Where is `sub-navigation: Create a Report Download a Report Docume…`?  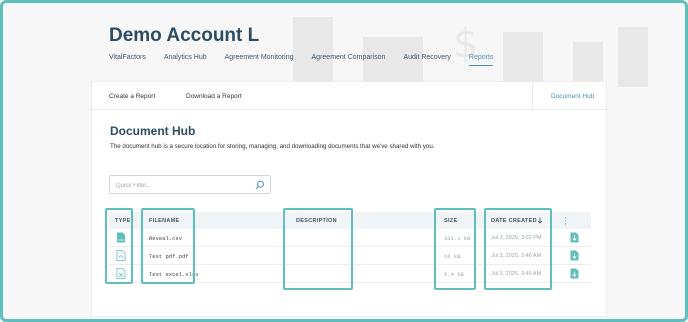
sub-navigation: Create a Report Download a Report Docume… is located at coordinates (350, 96).